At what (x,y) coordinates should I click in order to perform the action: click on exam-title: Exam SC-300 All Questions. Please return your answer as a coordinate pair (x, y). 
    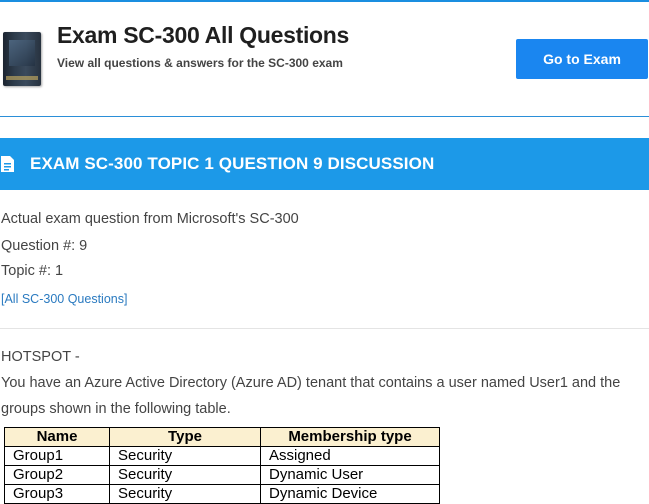
    Looking at the image, I should click on (203, 35).